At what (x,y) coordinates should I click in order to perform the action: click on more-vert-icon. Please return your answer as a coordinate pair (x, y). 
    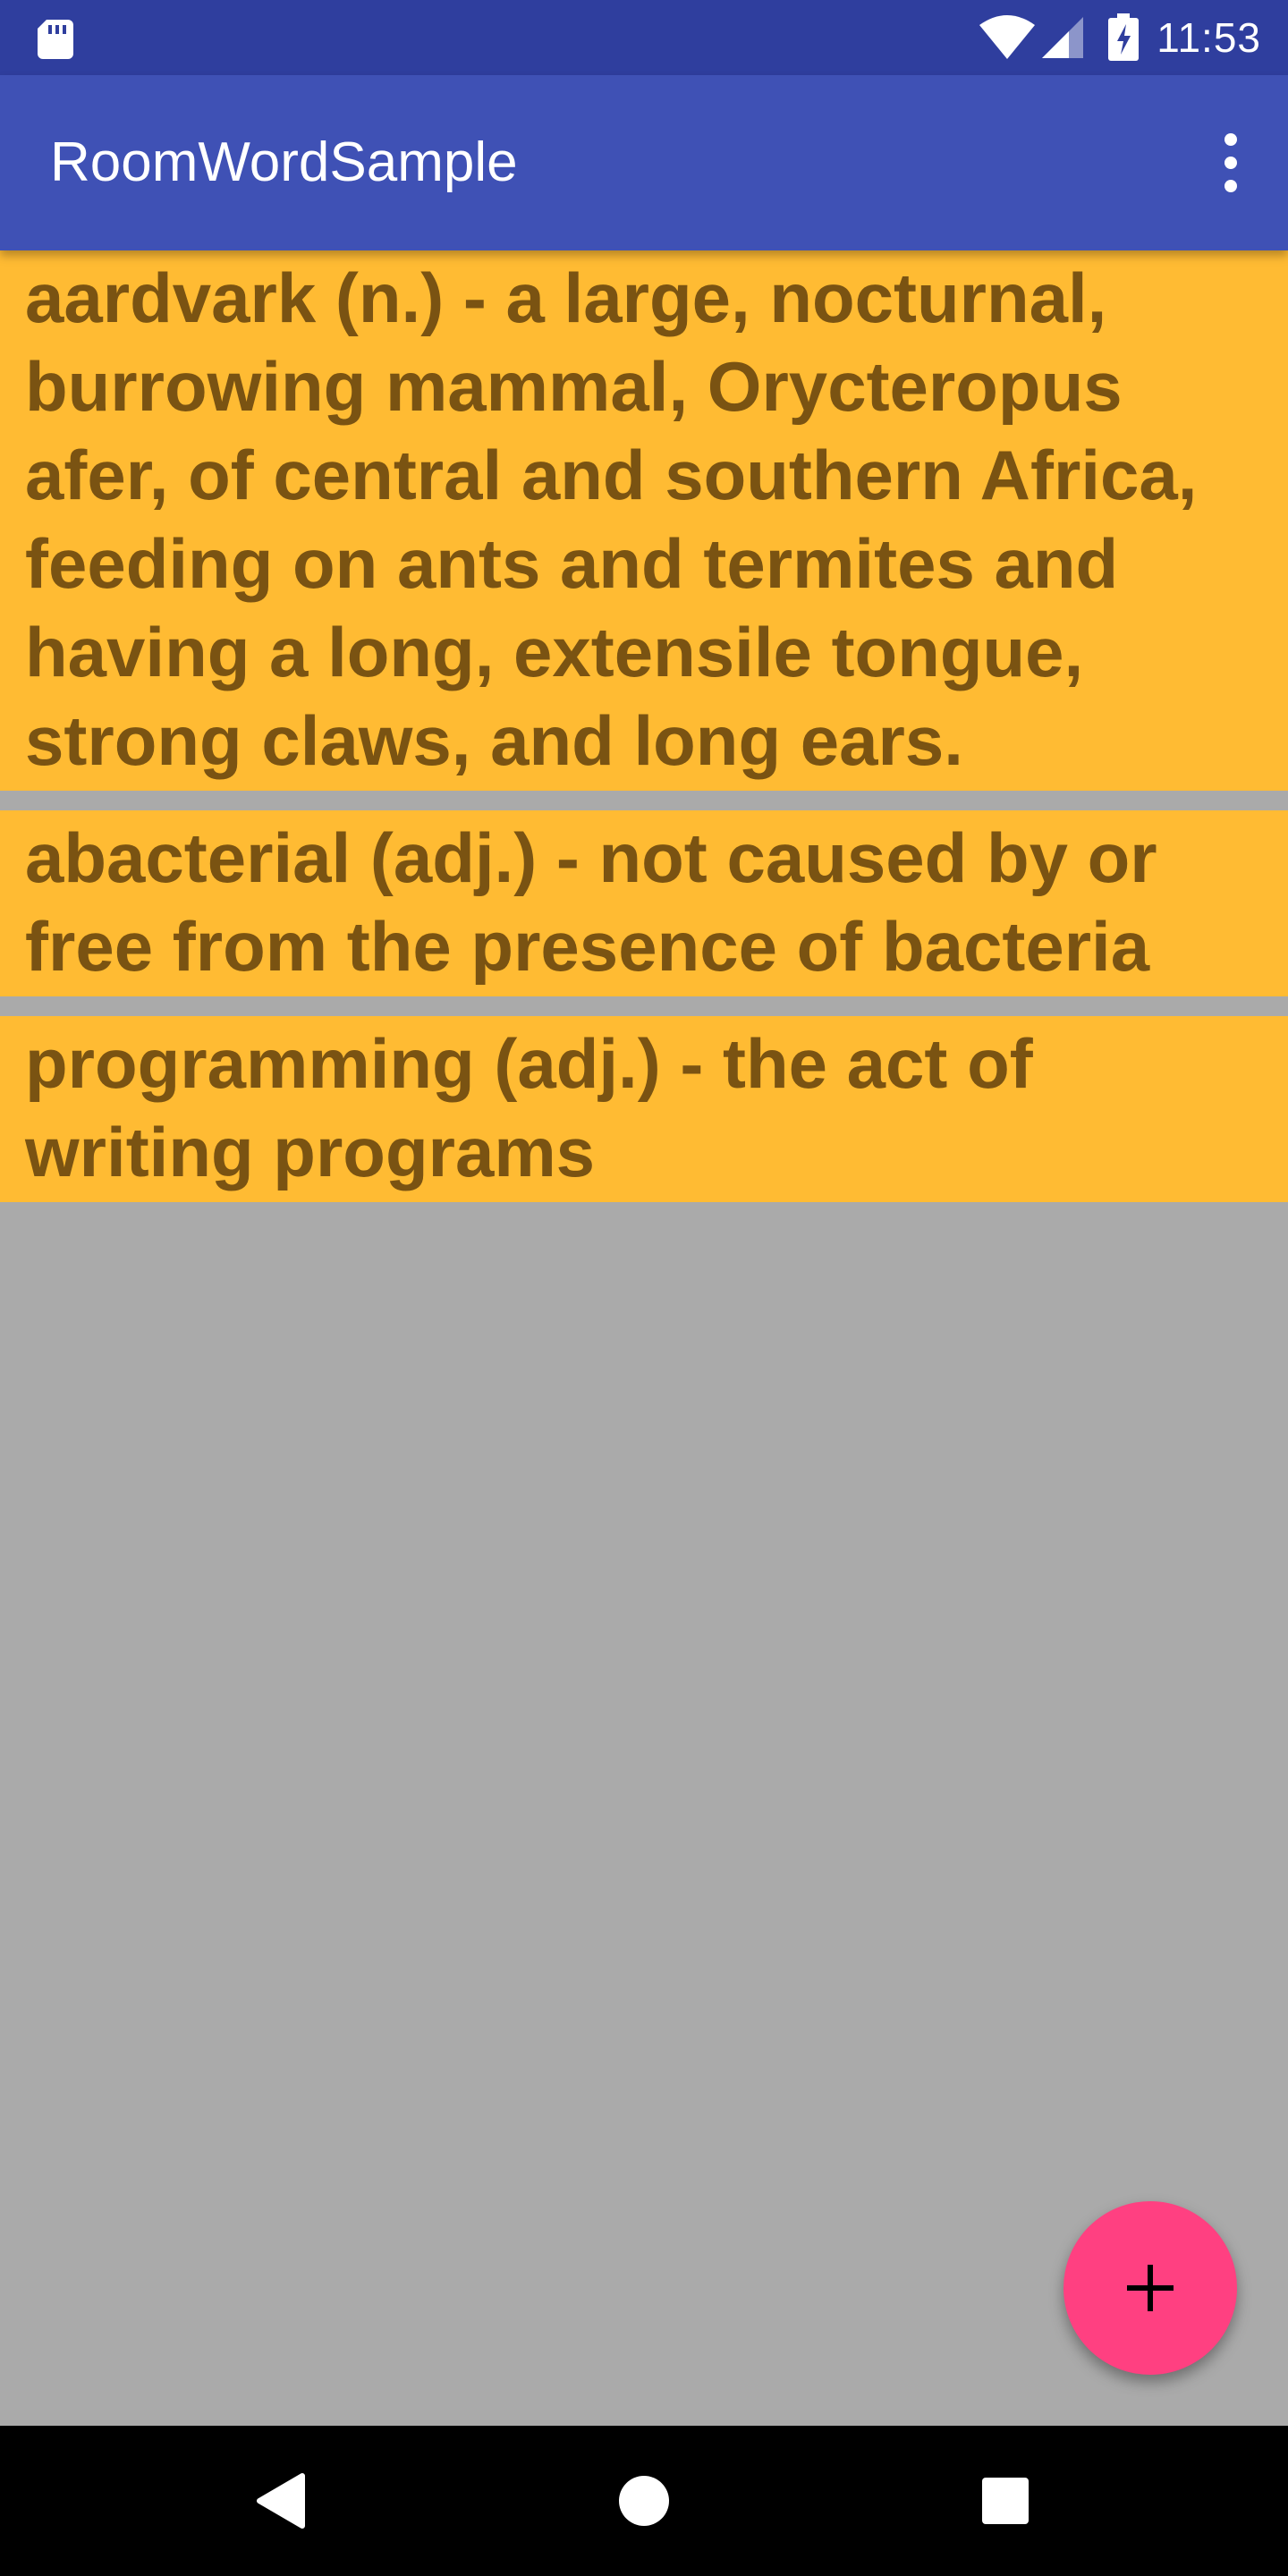
    Looking at the image, I should click on (1231, 163).